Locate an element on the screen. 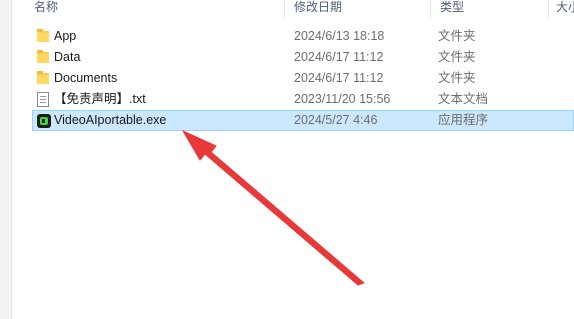 The height and width of the screenshot is (319, 574). file-row-videoaiportable: VideoAIportable.exe 2024/5/27 4:46 应用程序 is located at coordinates (303, 120).